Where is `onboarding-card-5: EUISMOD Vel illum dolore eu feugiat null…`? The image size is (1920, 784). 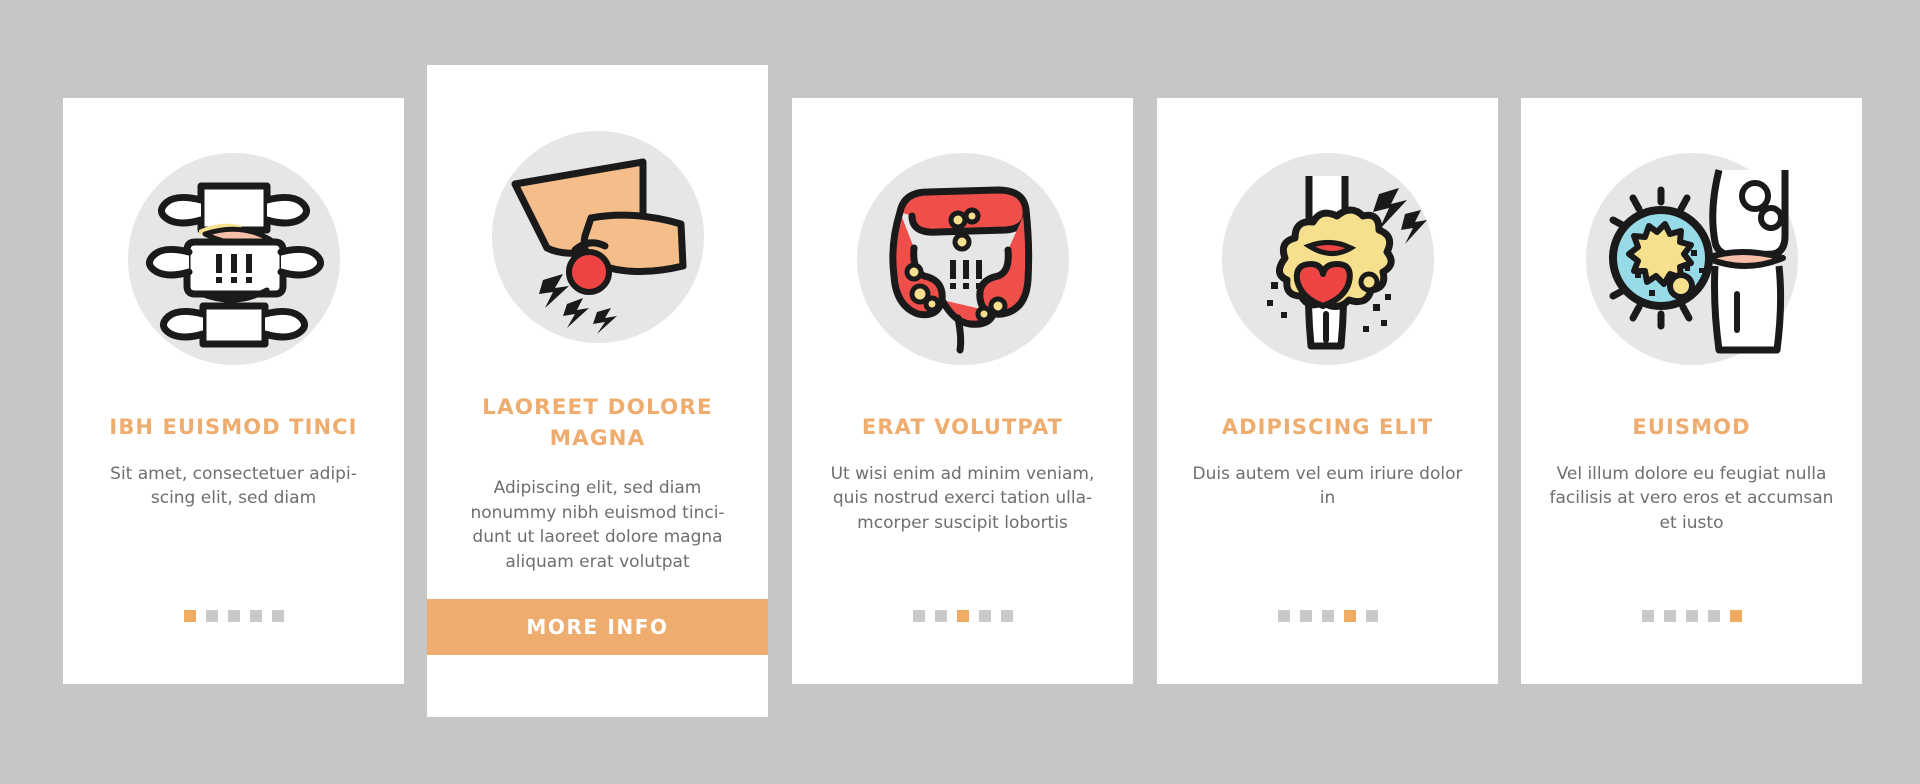 onboarding-card-5: EUISMOD Vel illum dolore eu feugiat null… is located at coordinates (1691, 391).